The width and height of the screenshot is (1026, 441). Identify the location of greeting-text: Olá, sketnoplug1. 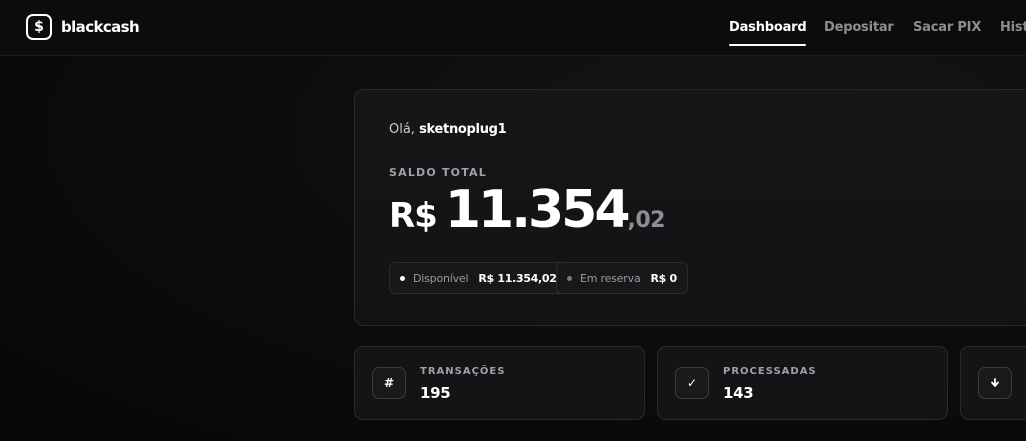
(448, 129).